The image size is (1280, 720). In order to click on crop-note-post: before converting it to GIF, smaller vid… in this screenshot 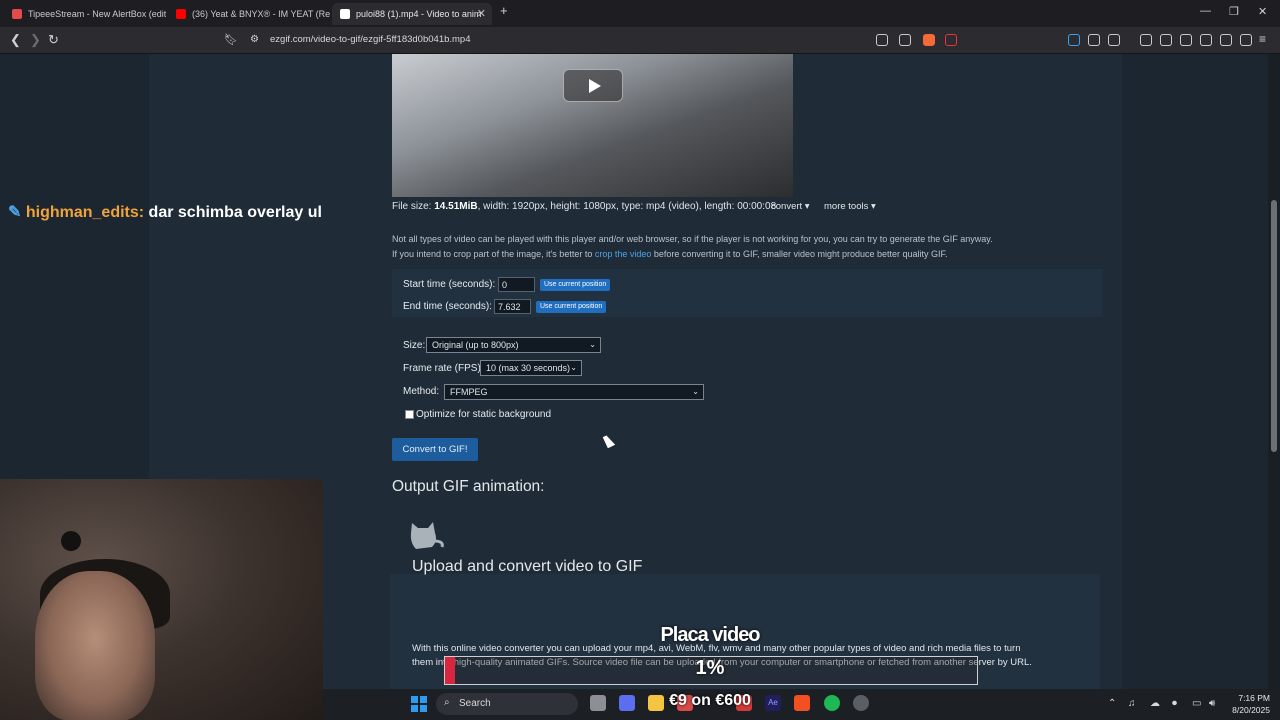, I will do `click(799, 254)`.